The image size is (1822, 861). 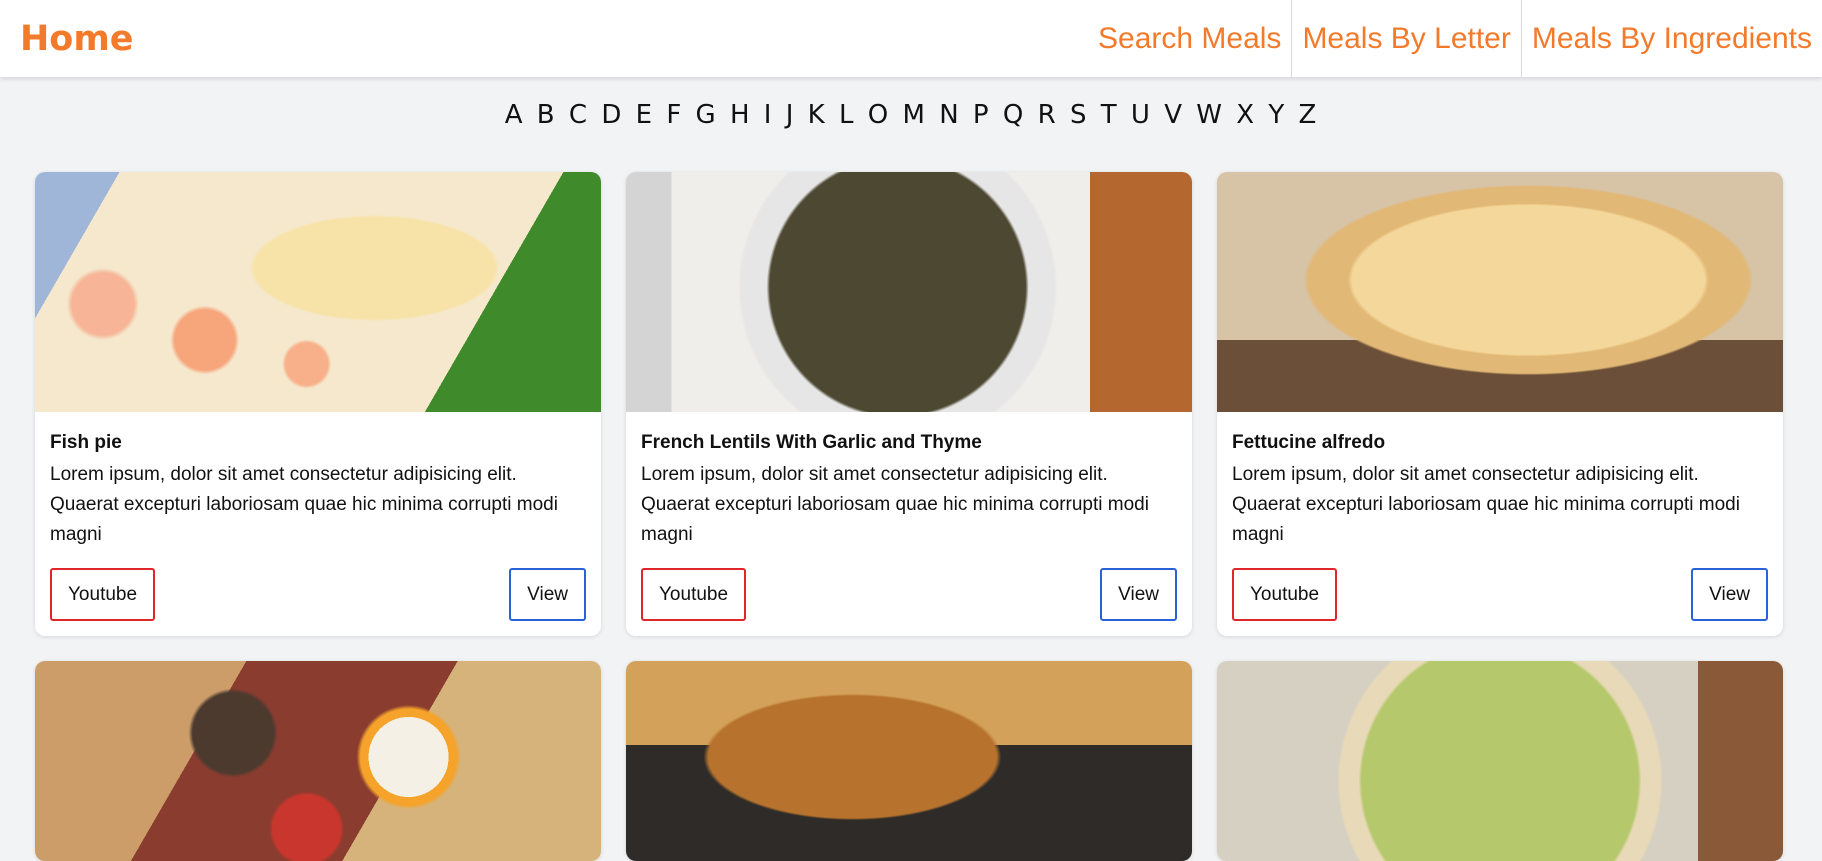 I want to click on letter-x: X, so click(x=1245, y=115).